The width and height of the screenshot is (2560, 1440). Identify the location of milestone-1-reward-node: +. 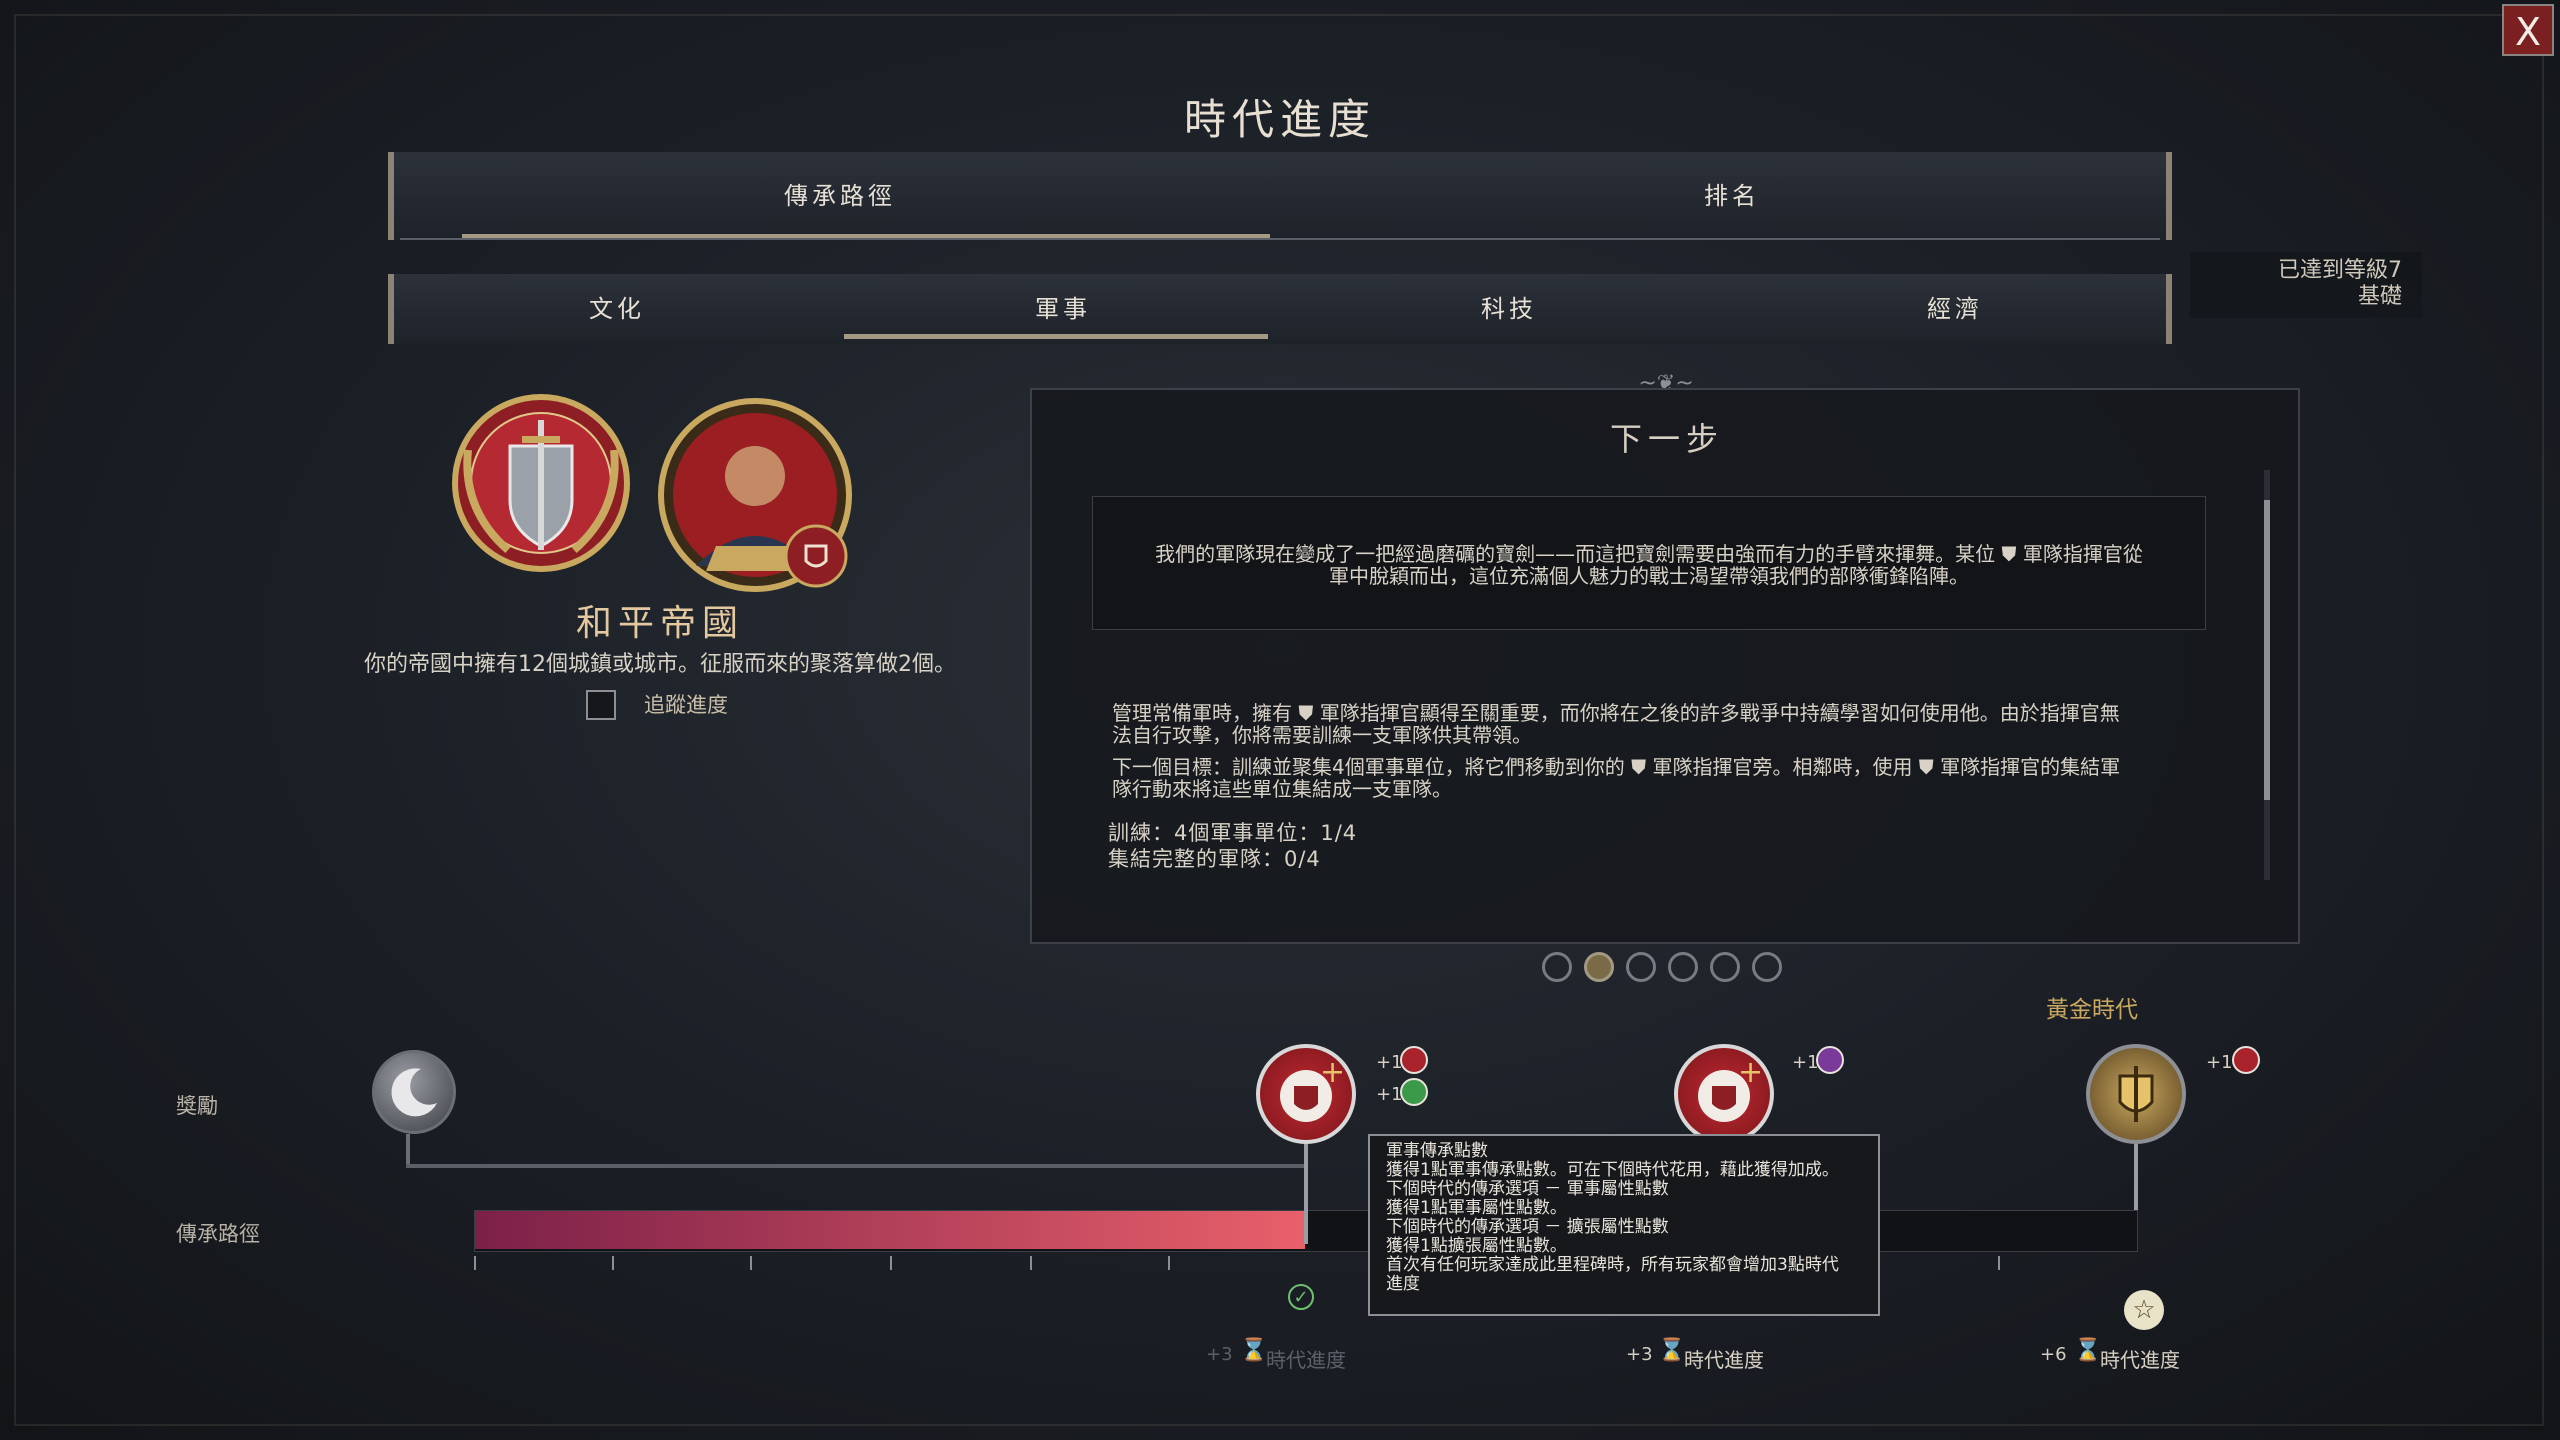
(1306, 1094).